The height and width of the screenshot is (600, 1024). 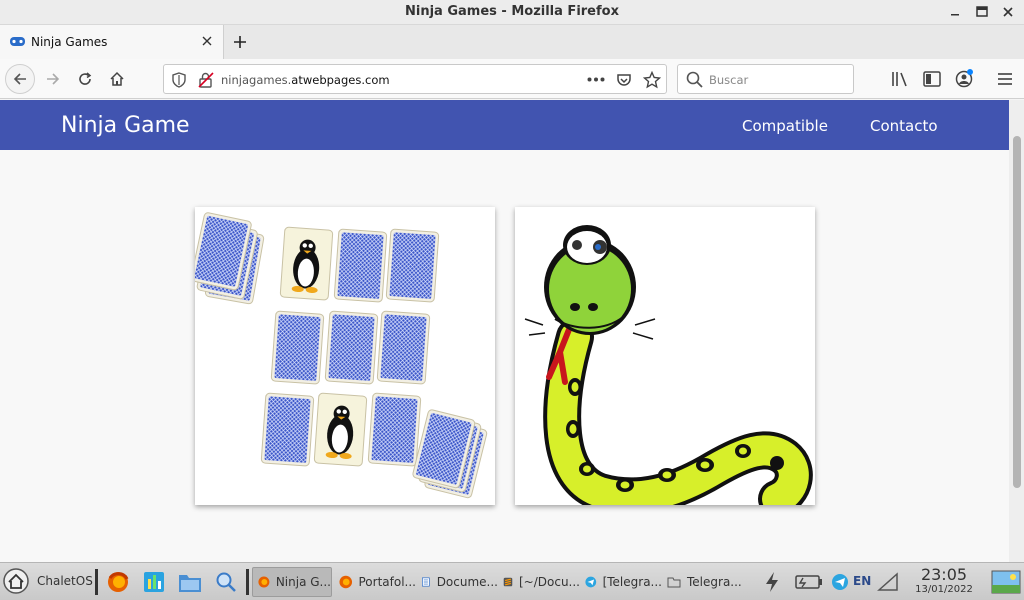 What do you see at coordinates (504, 125) in the screenshot?
I see `site-header: Ninja Game Compatible Contacto` at bounding box center [504, 125].